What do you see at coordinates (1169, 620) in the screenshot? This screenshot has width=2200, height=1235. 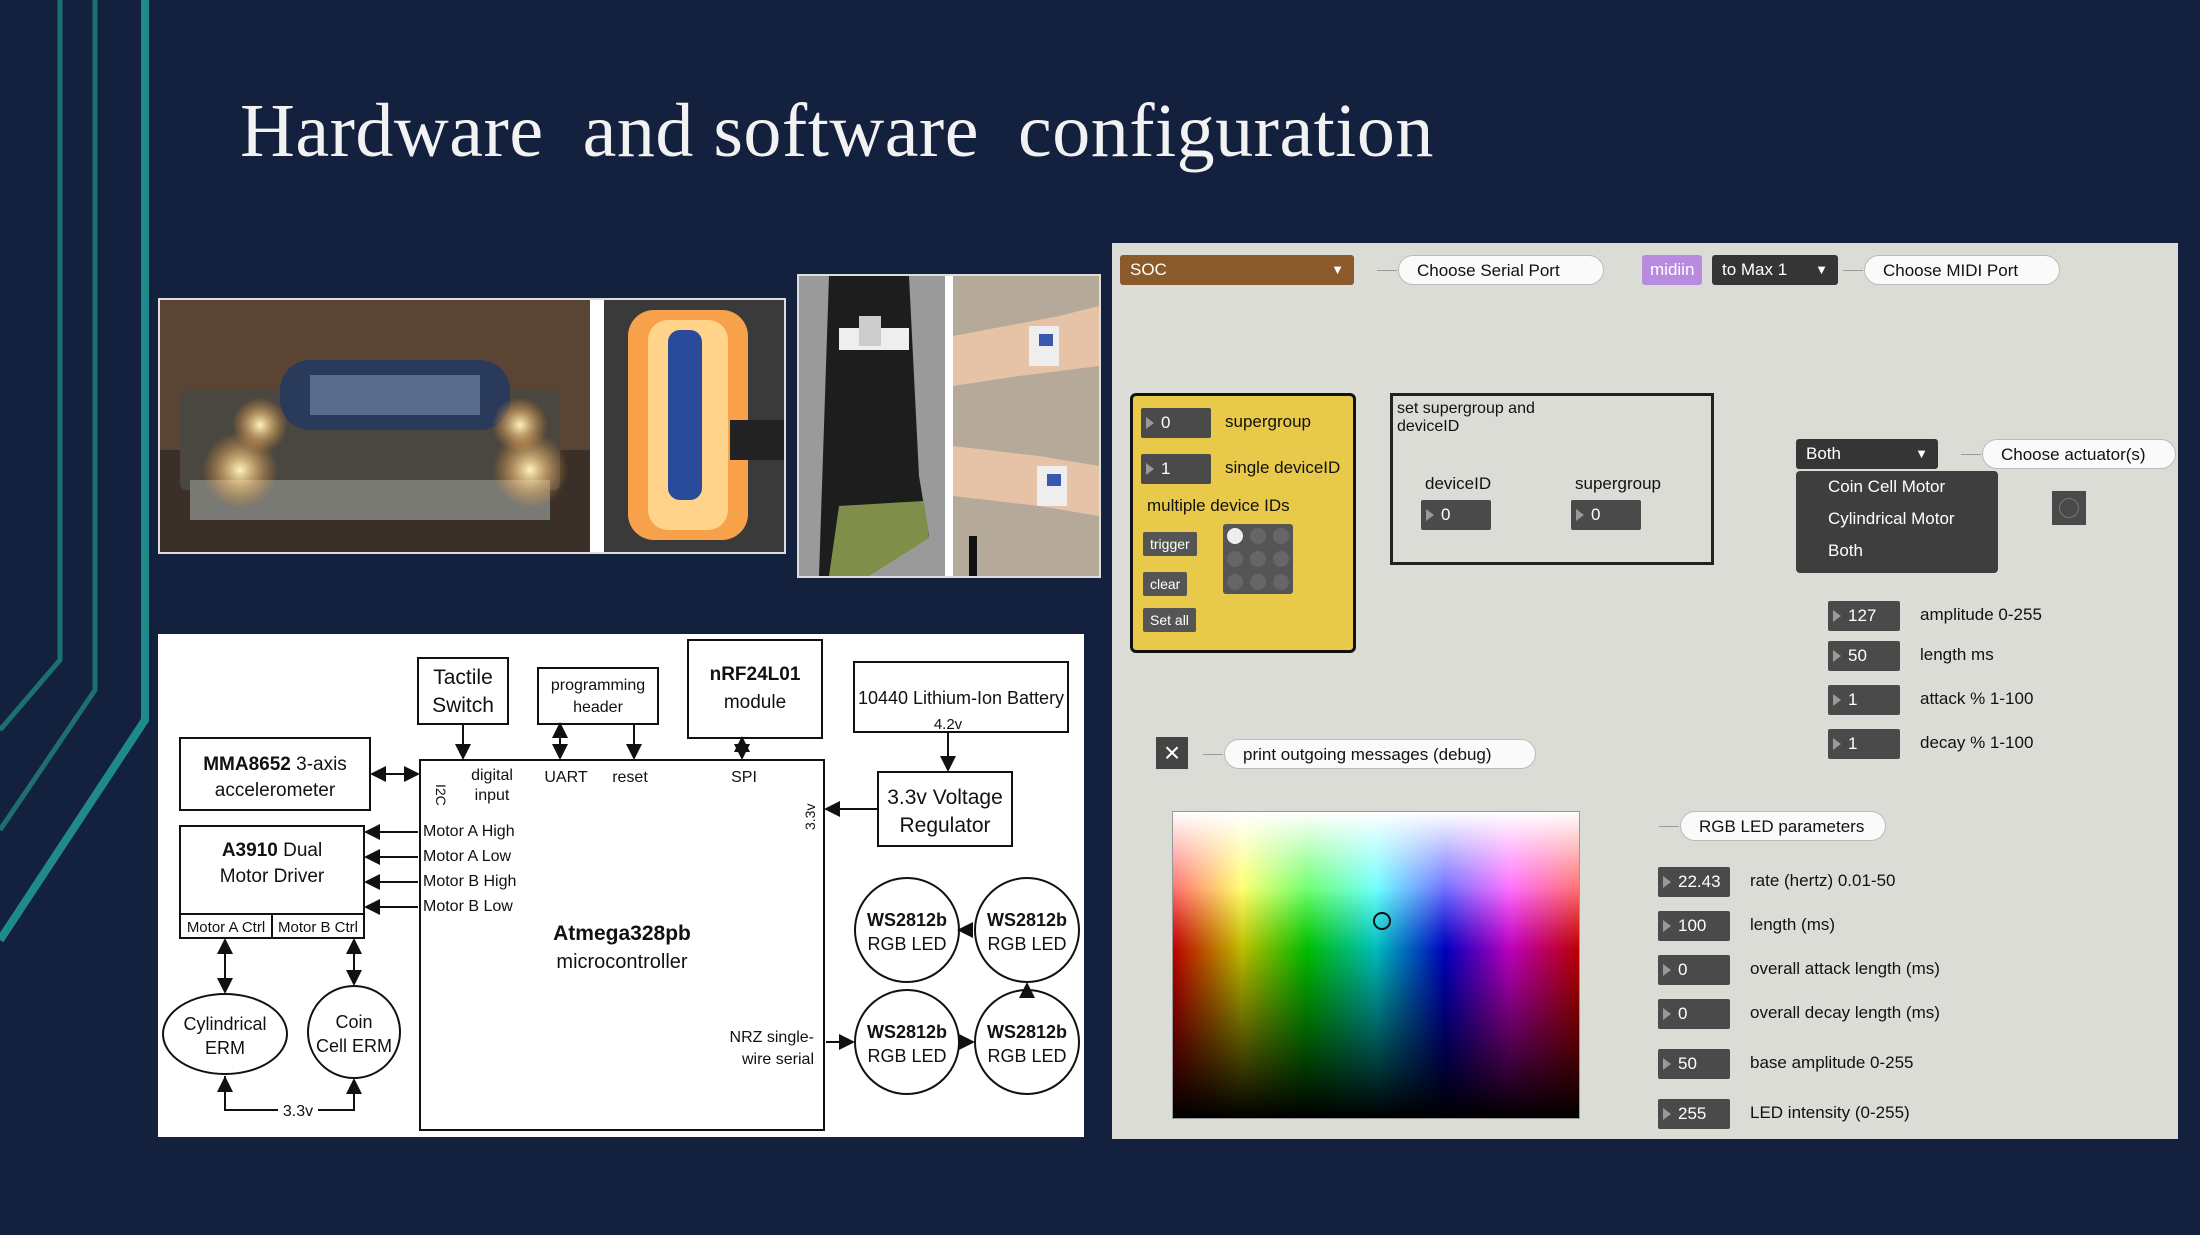 I see `set-all-button: Set all` at bounding box center [1169, 620].